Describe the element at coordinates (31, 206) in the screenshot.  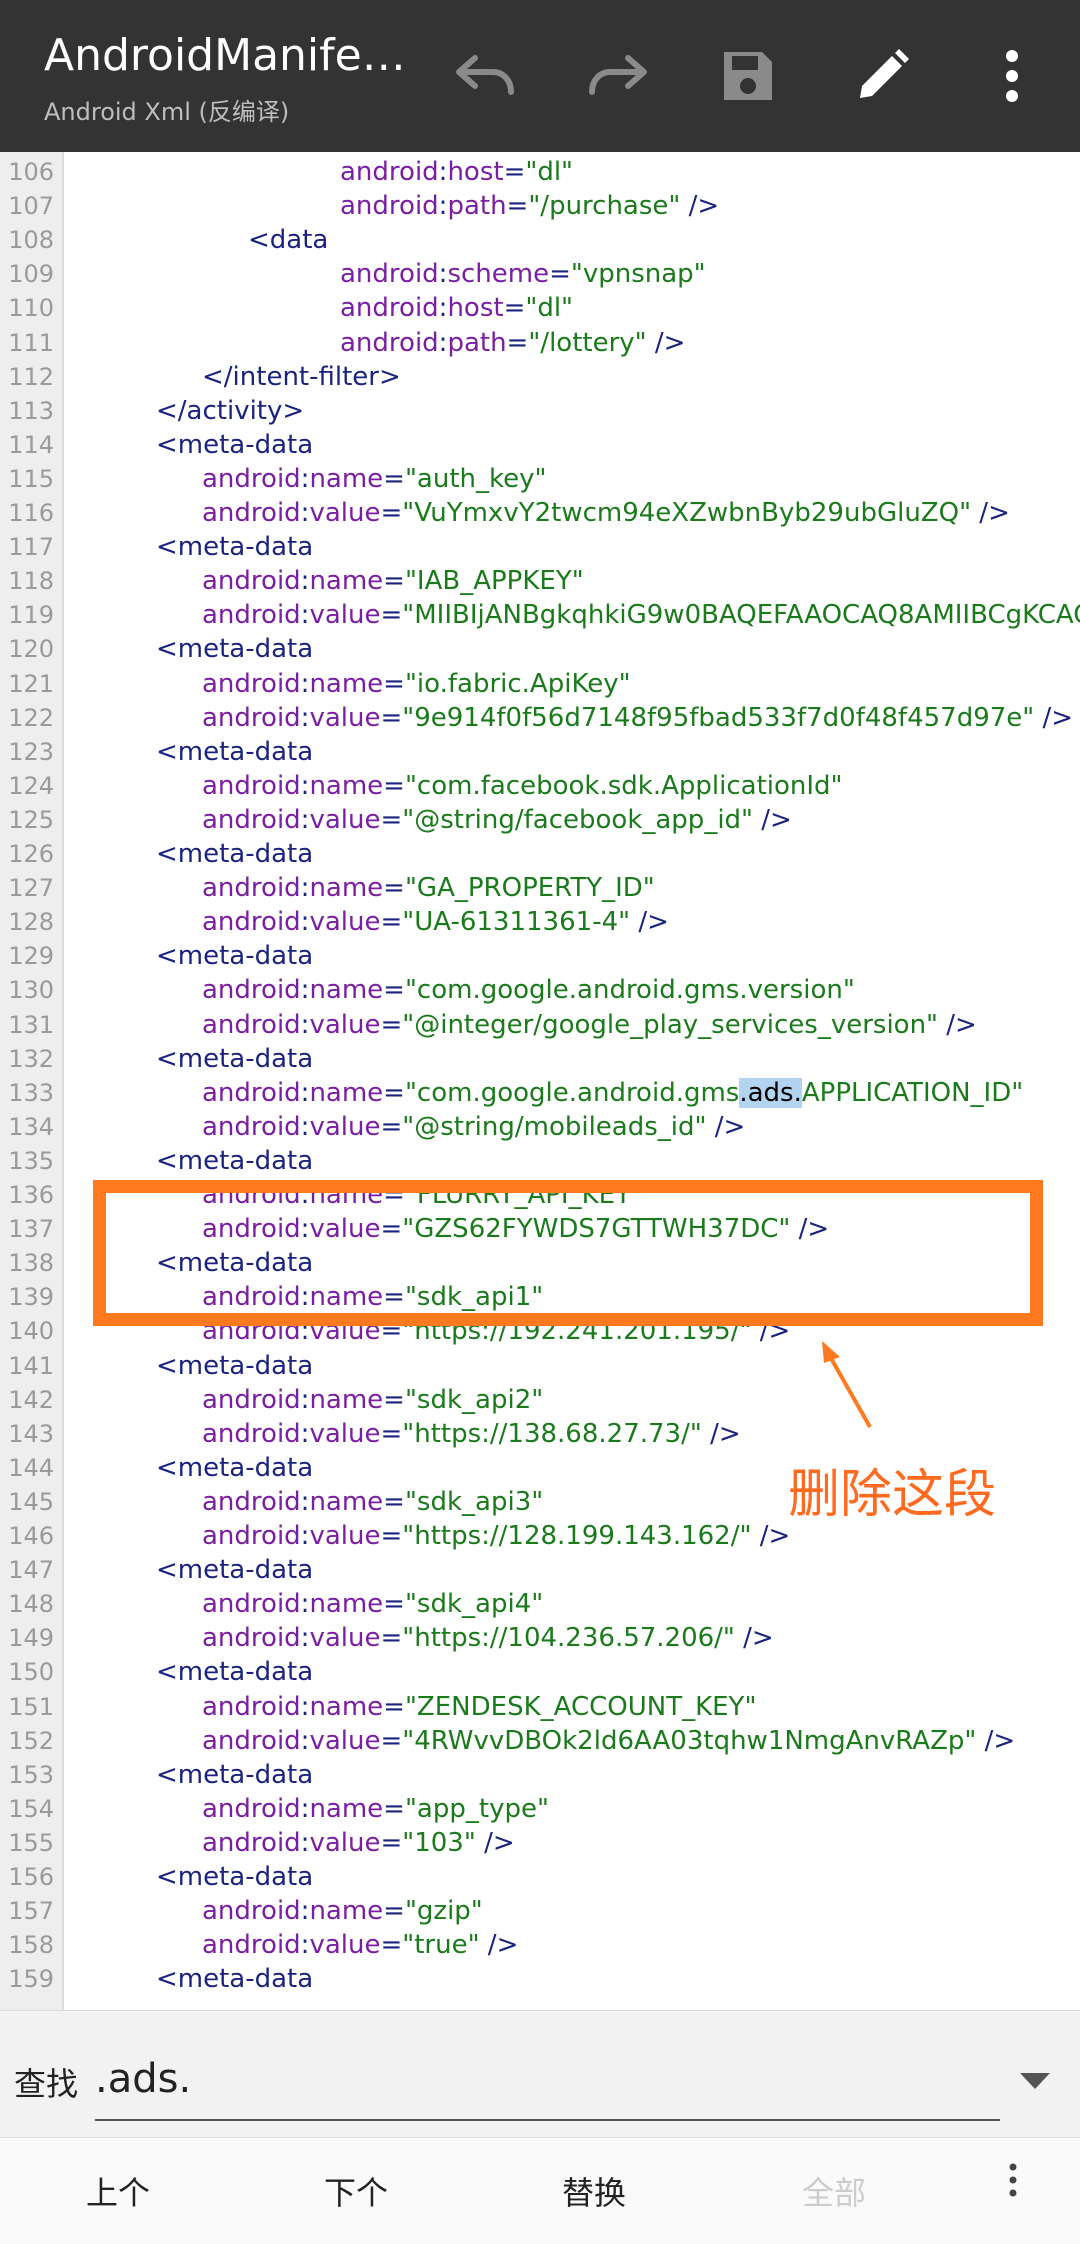
I see `line-number: 107` at that location.